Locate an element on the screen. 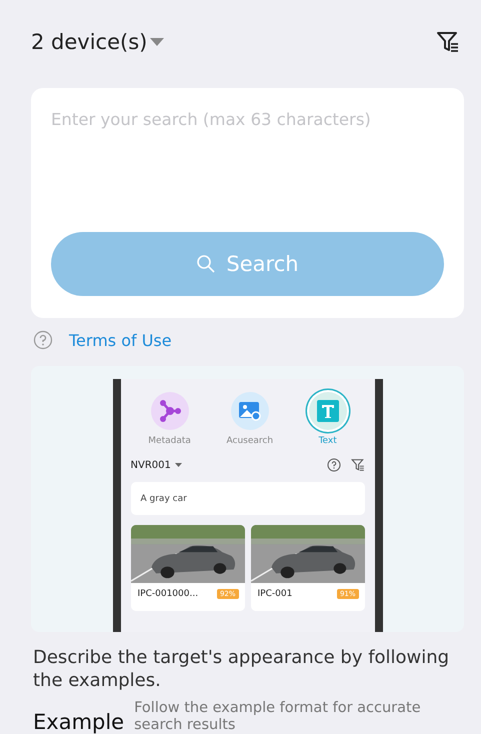  query-field: A gray car is located at coordinates (247, 498).